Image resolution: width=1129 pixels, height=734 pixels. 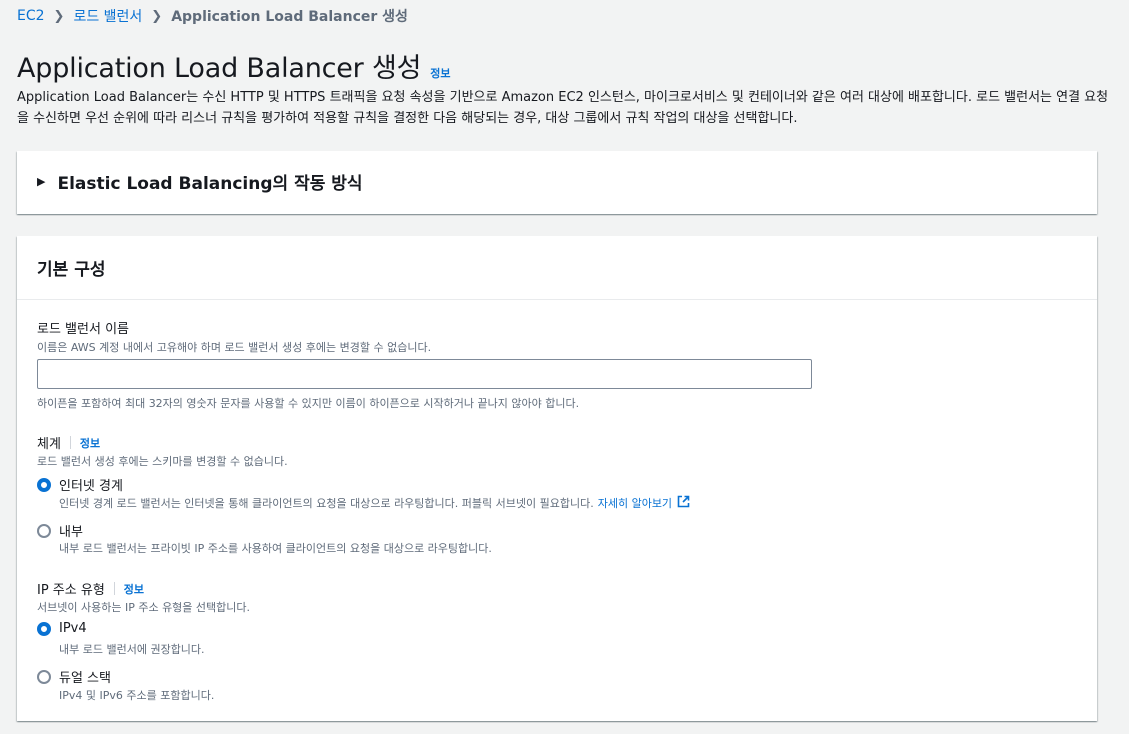 I want to click on scheme-label: 체계, so click(x=49, y=444).